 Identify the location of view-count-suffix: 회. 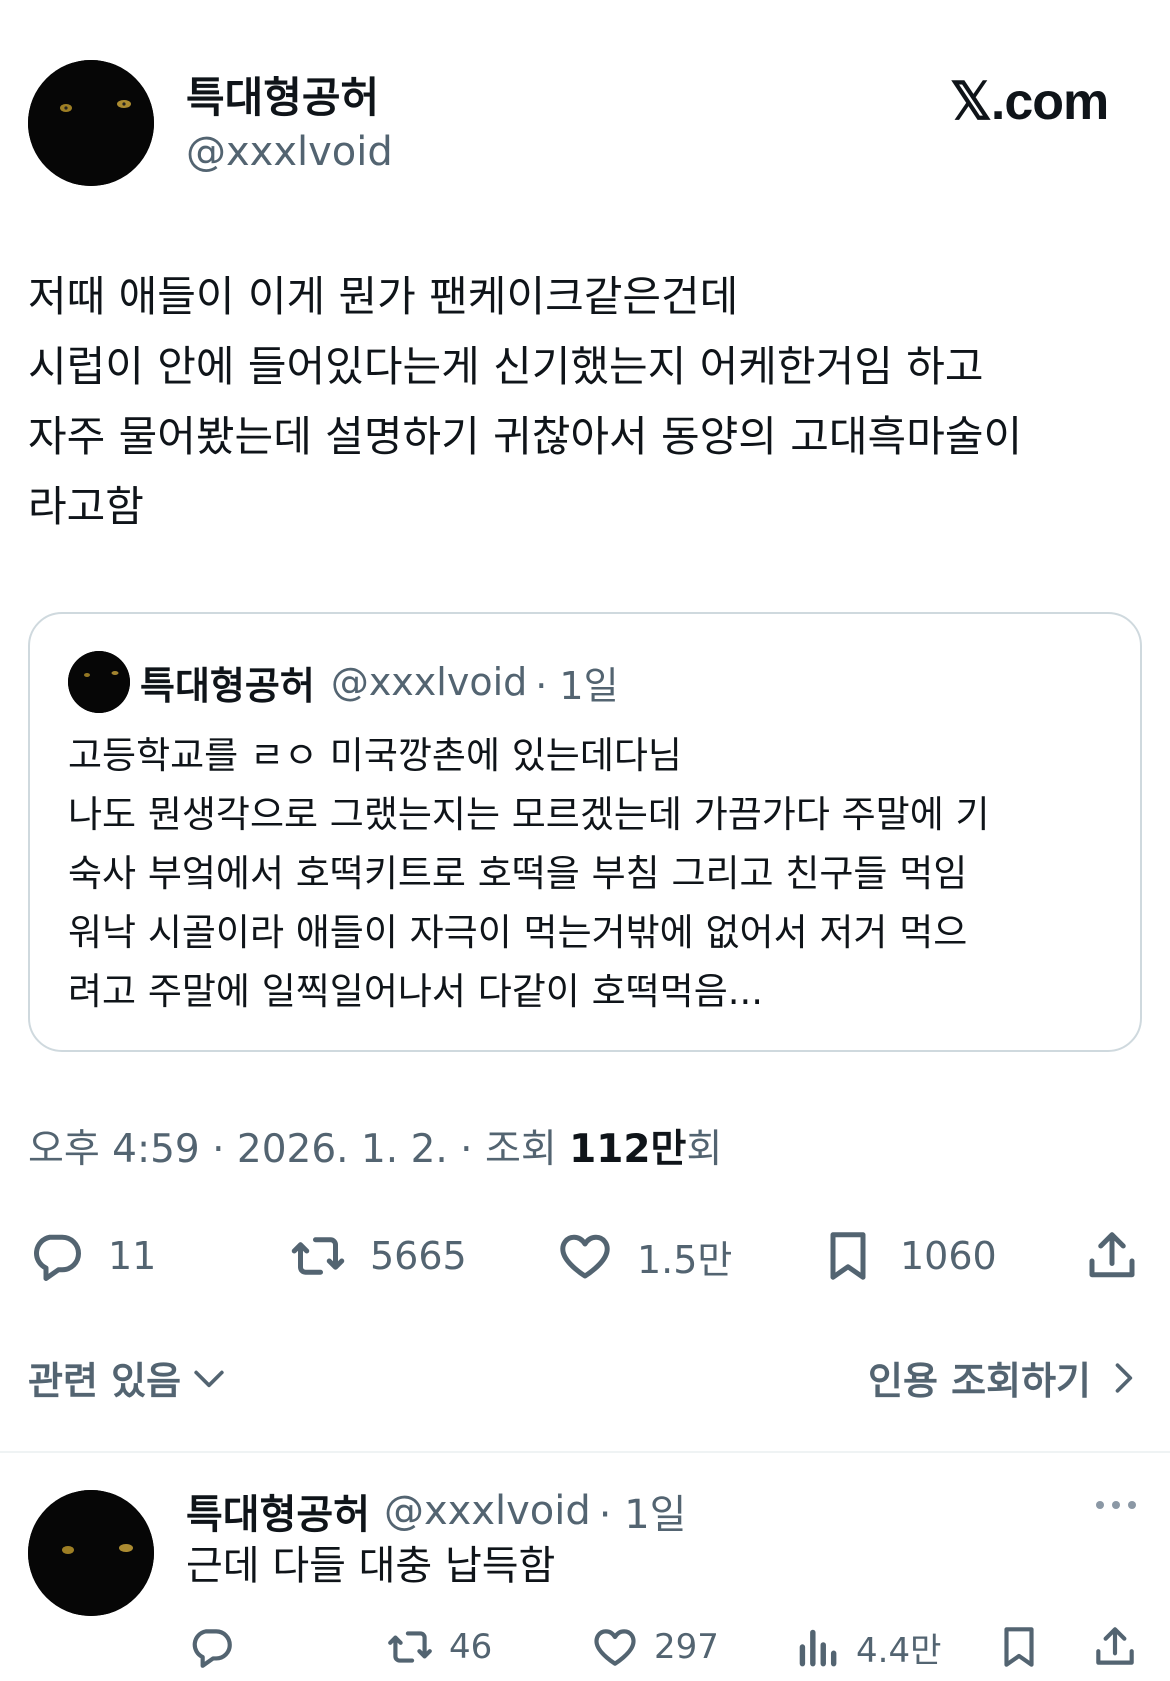
(704, 1149).